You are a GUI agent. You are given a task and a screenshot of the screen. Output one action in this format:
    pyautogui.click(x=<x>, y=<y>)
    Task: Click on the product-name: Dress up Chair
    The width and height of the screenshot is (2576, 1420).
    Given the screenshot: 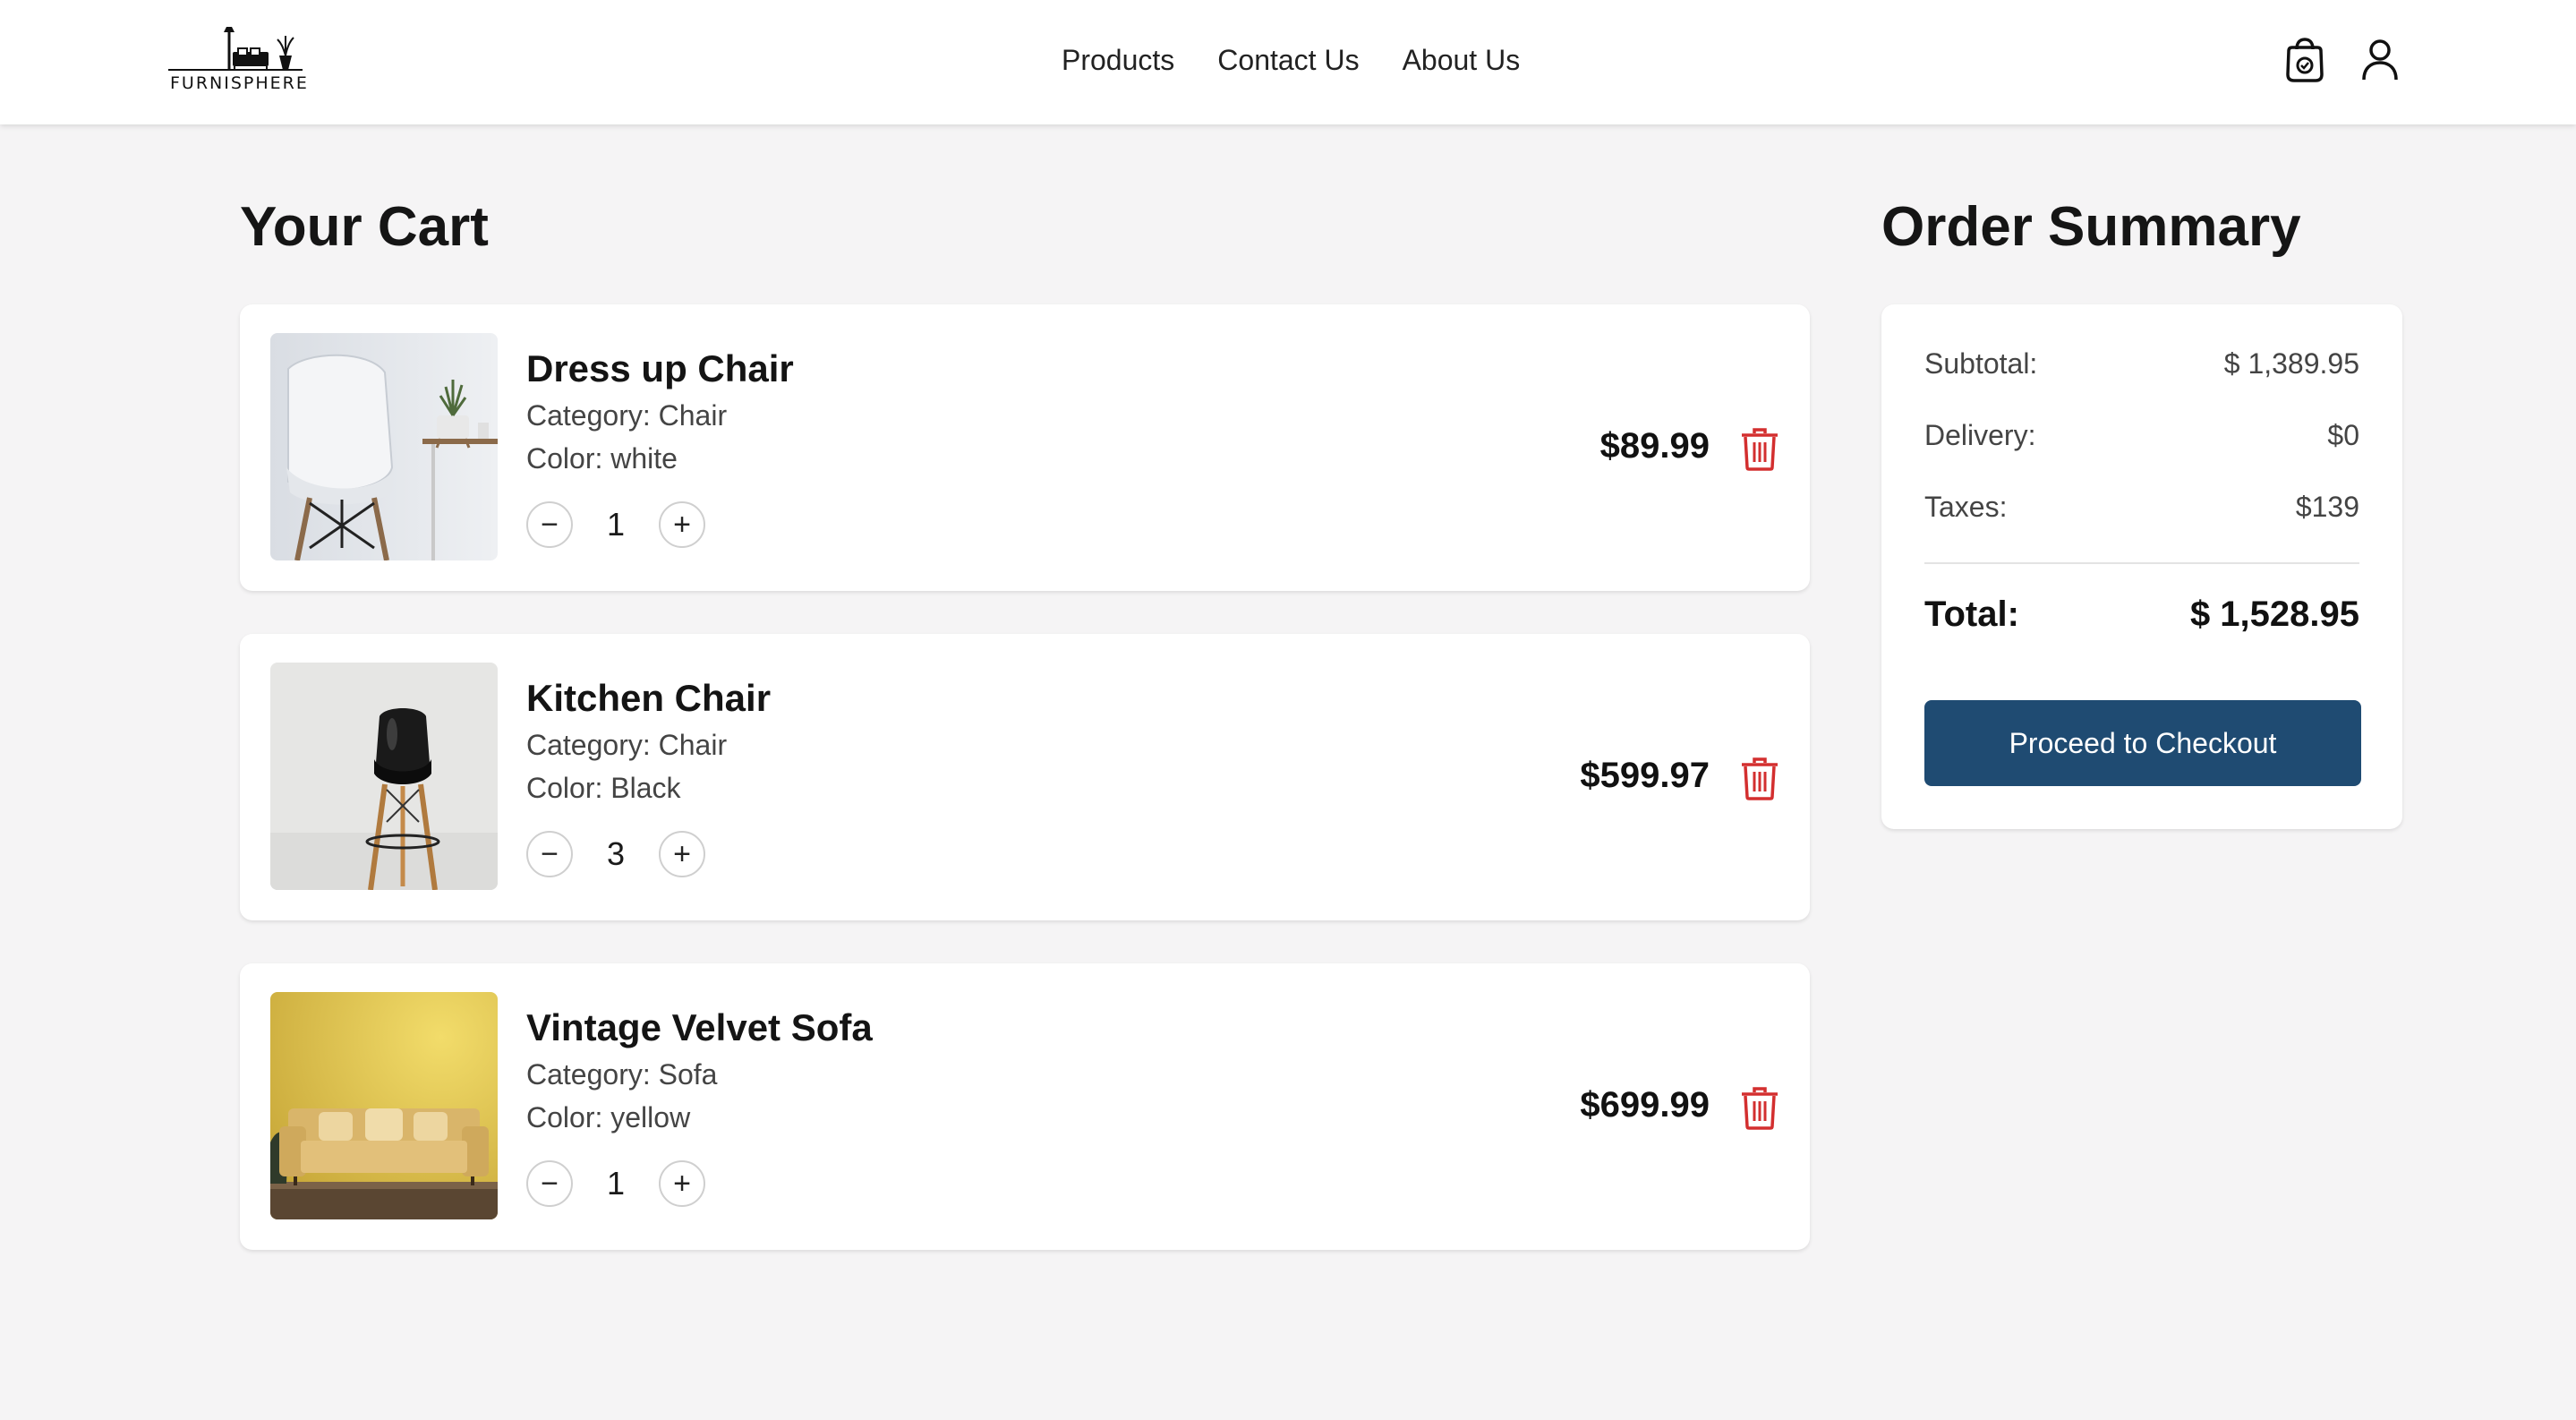 What is the action you would take?
    pyautogui.click(x=660, y=368)
    